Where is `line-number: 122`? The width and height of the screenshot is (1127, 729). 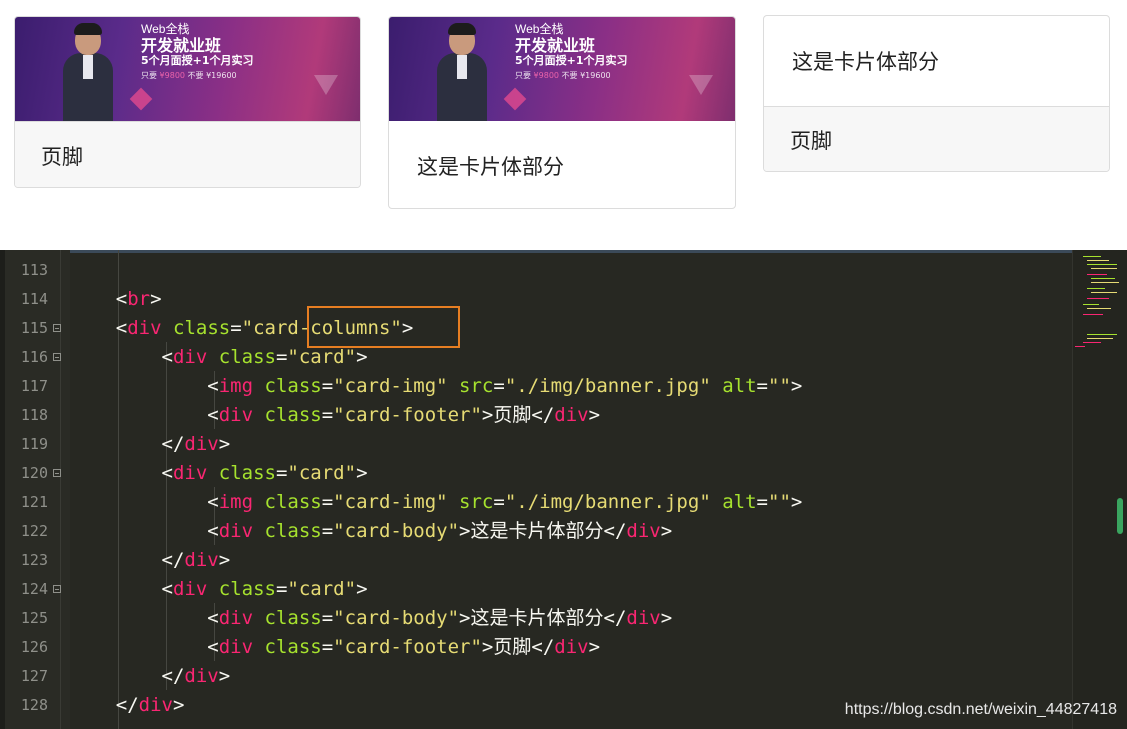 line-number: 122 is located at coordinates (34, 531).